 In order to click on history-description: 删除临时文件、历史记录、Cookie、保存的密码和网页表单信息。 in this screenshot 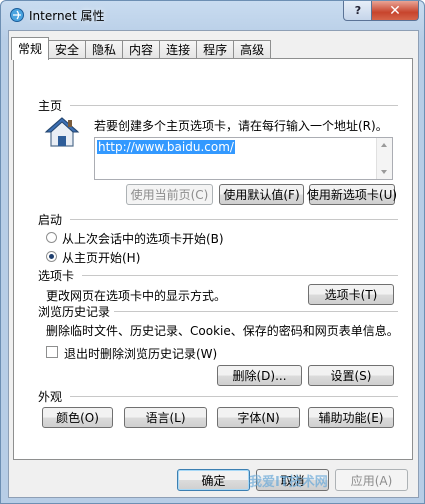, I will do `click(222, 331)`.